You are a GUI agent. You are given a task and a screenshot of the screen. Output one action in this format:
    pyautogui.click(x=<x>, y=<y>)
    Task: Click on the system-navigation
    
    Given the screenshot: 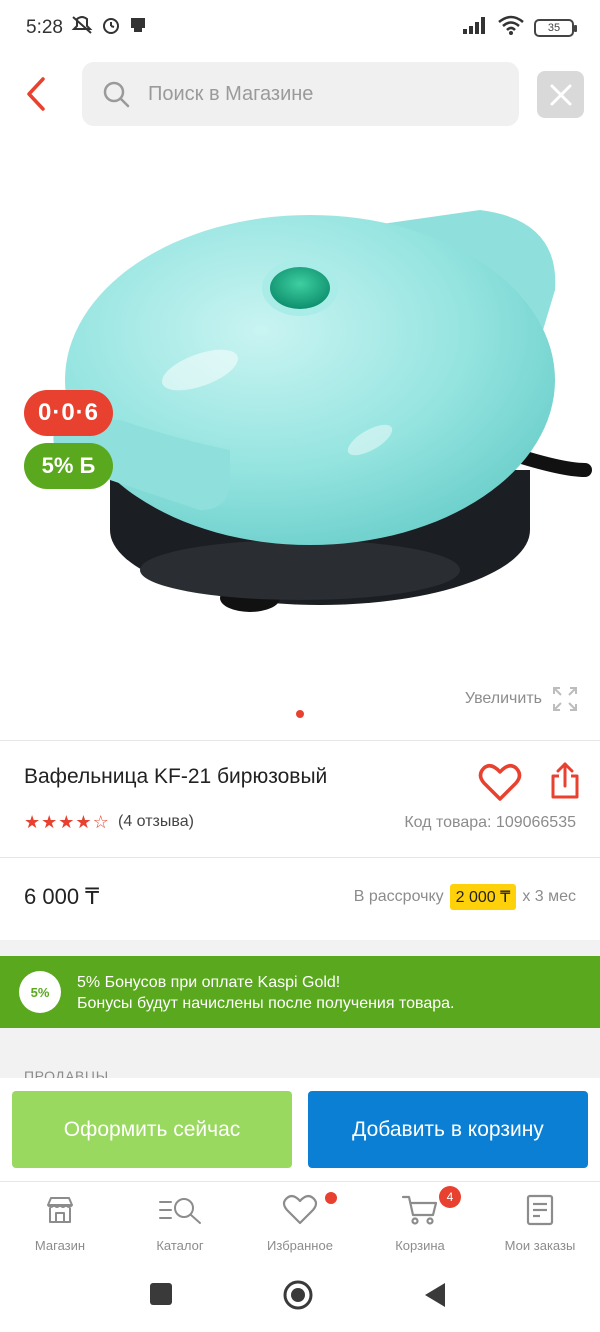 What is the action you would take?
    pyautogui.click(x=300, y=1297)
    